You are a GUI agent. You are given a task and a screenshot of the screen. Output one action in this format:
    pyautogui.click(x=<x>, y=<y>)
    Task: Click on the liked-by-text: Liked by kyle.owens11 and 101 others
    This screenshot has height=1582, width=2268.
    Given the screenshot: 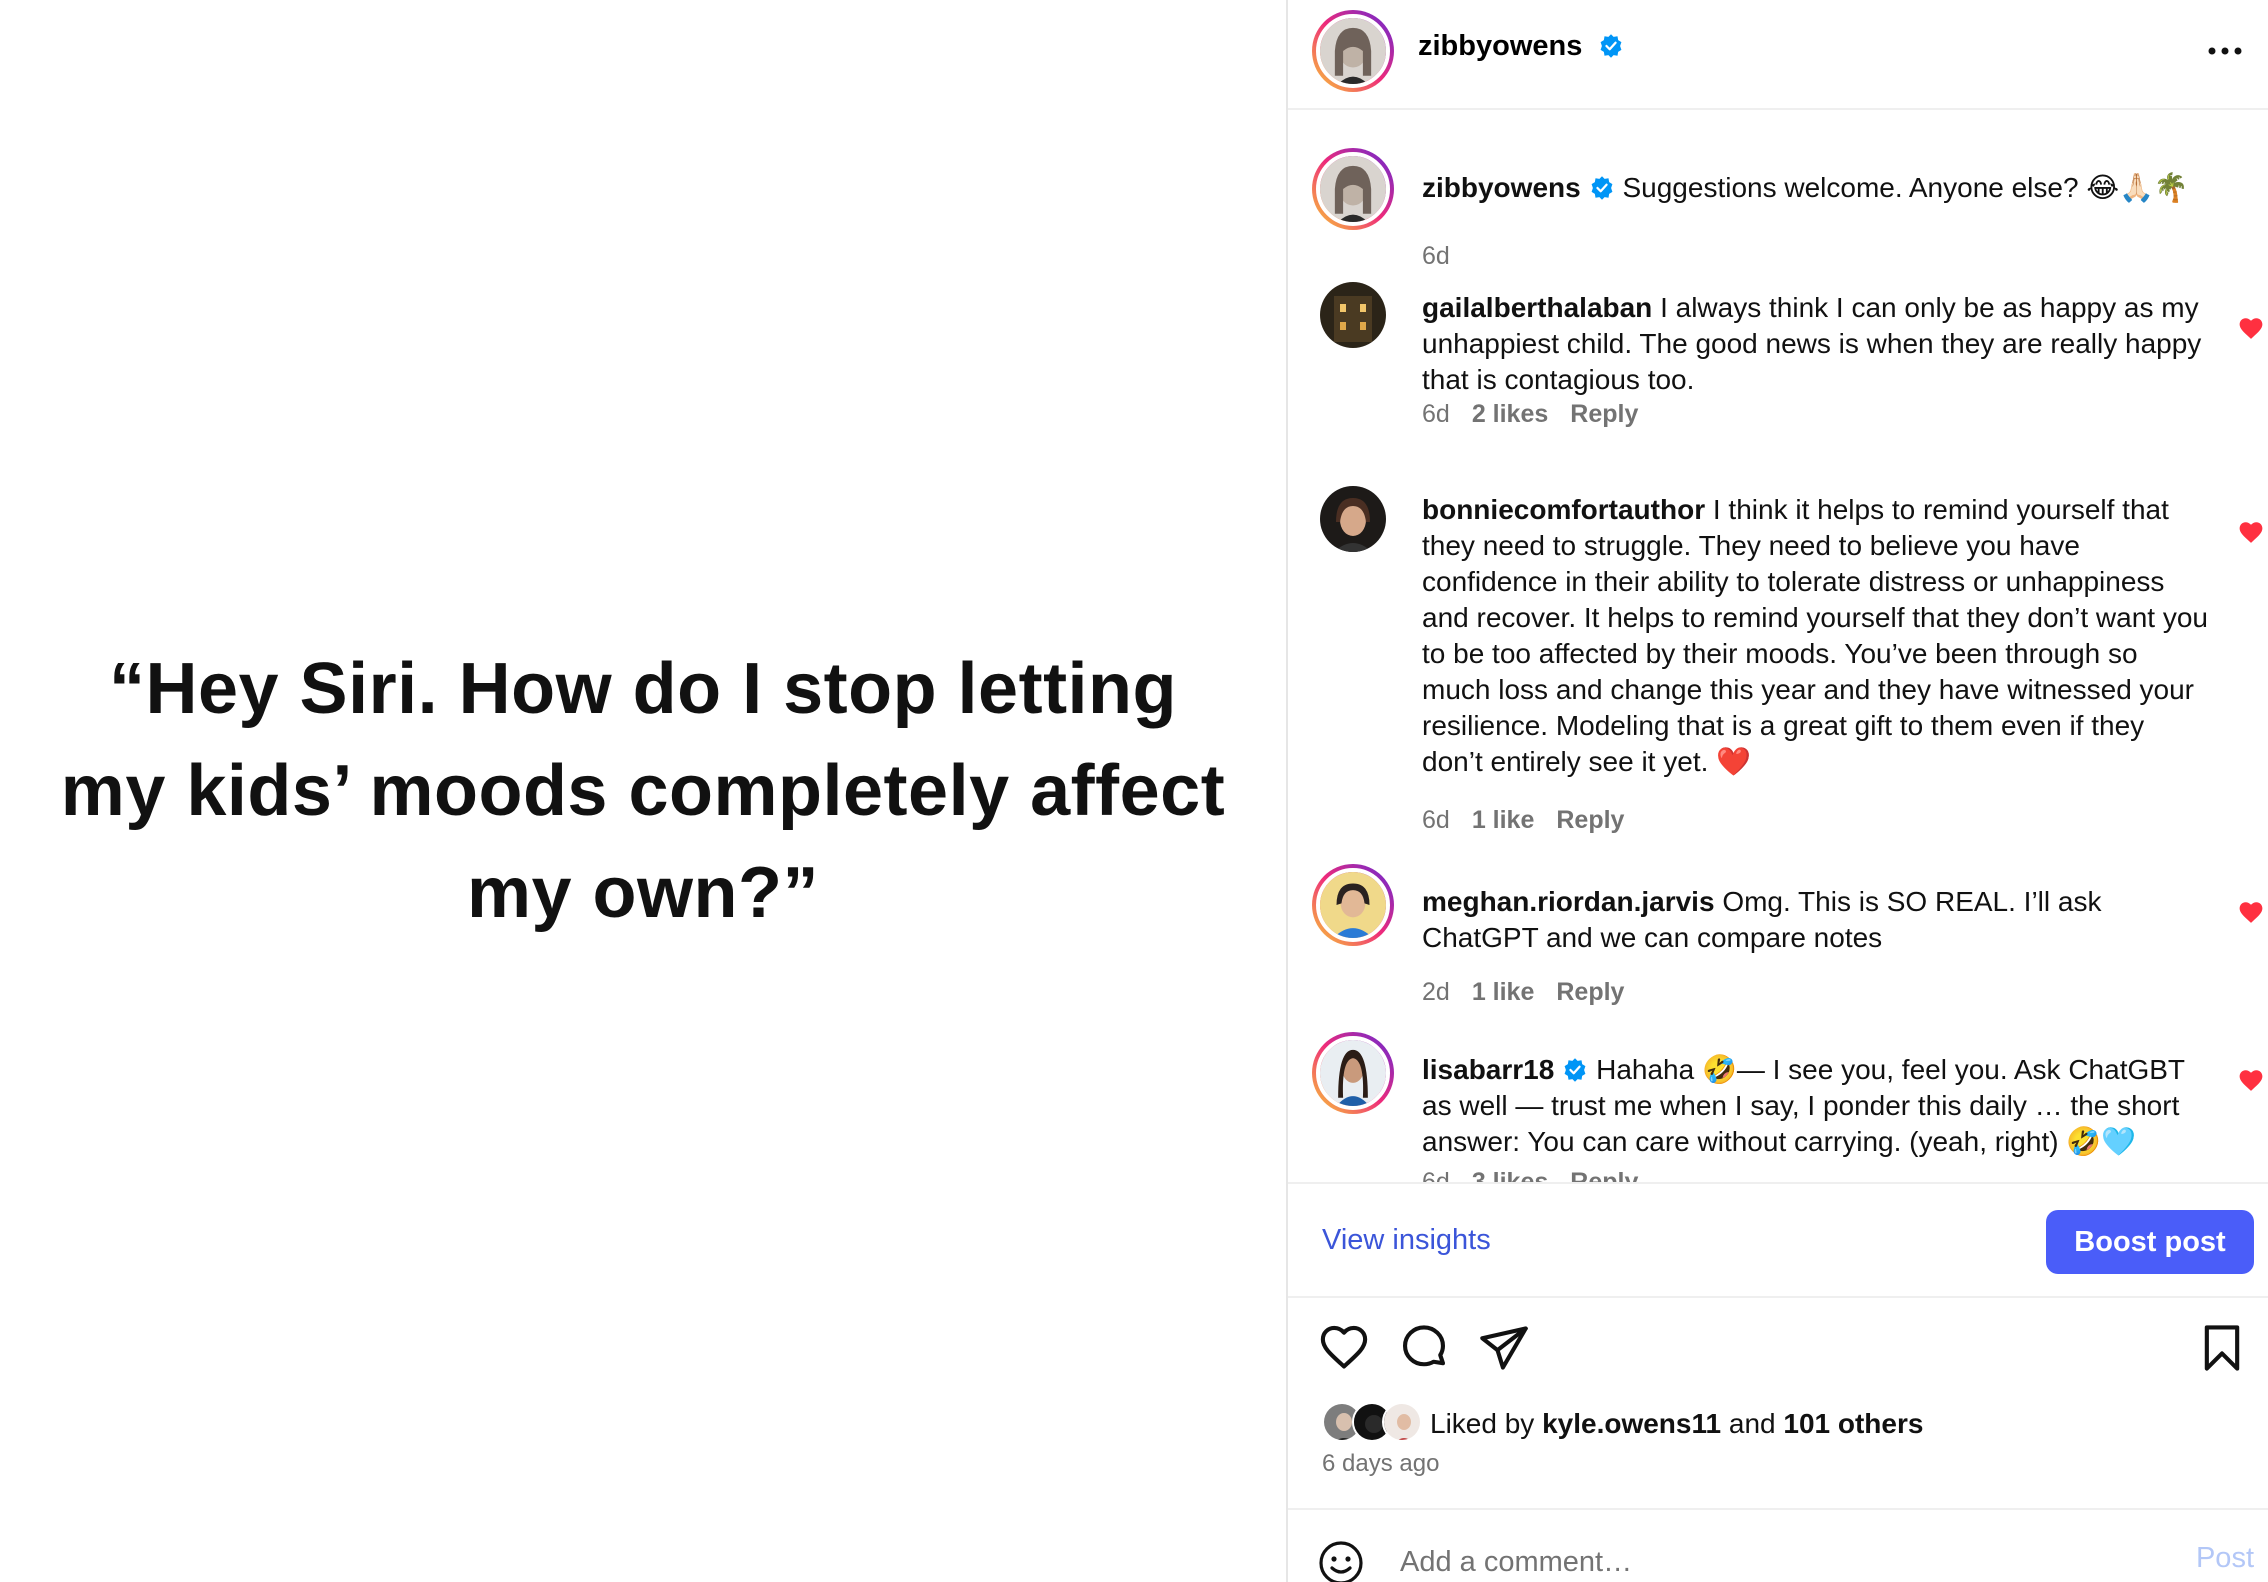 What is the action you would take?
    pyautogui.click(x=1676, y=1424)
    